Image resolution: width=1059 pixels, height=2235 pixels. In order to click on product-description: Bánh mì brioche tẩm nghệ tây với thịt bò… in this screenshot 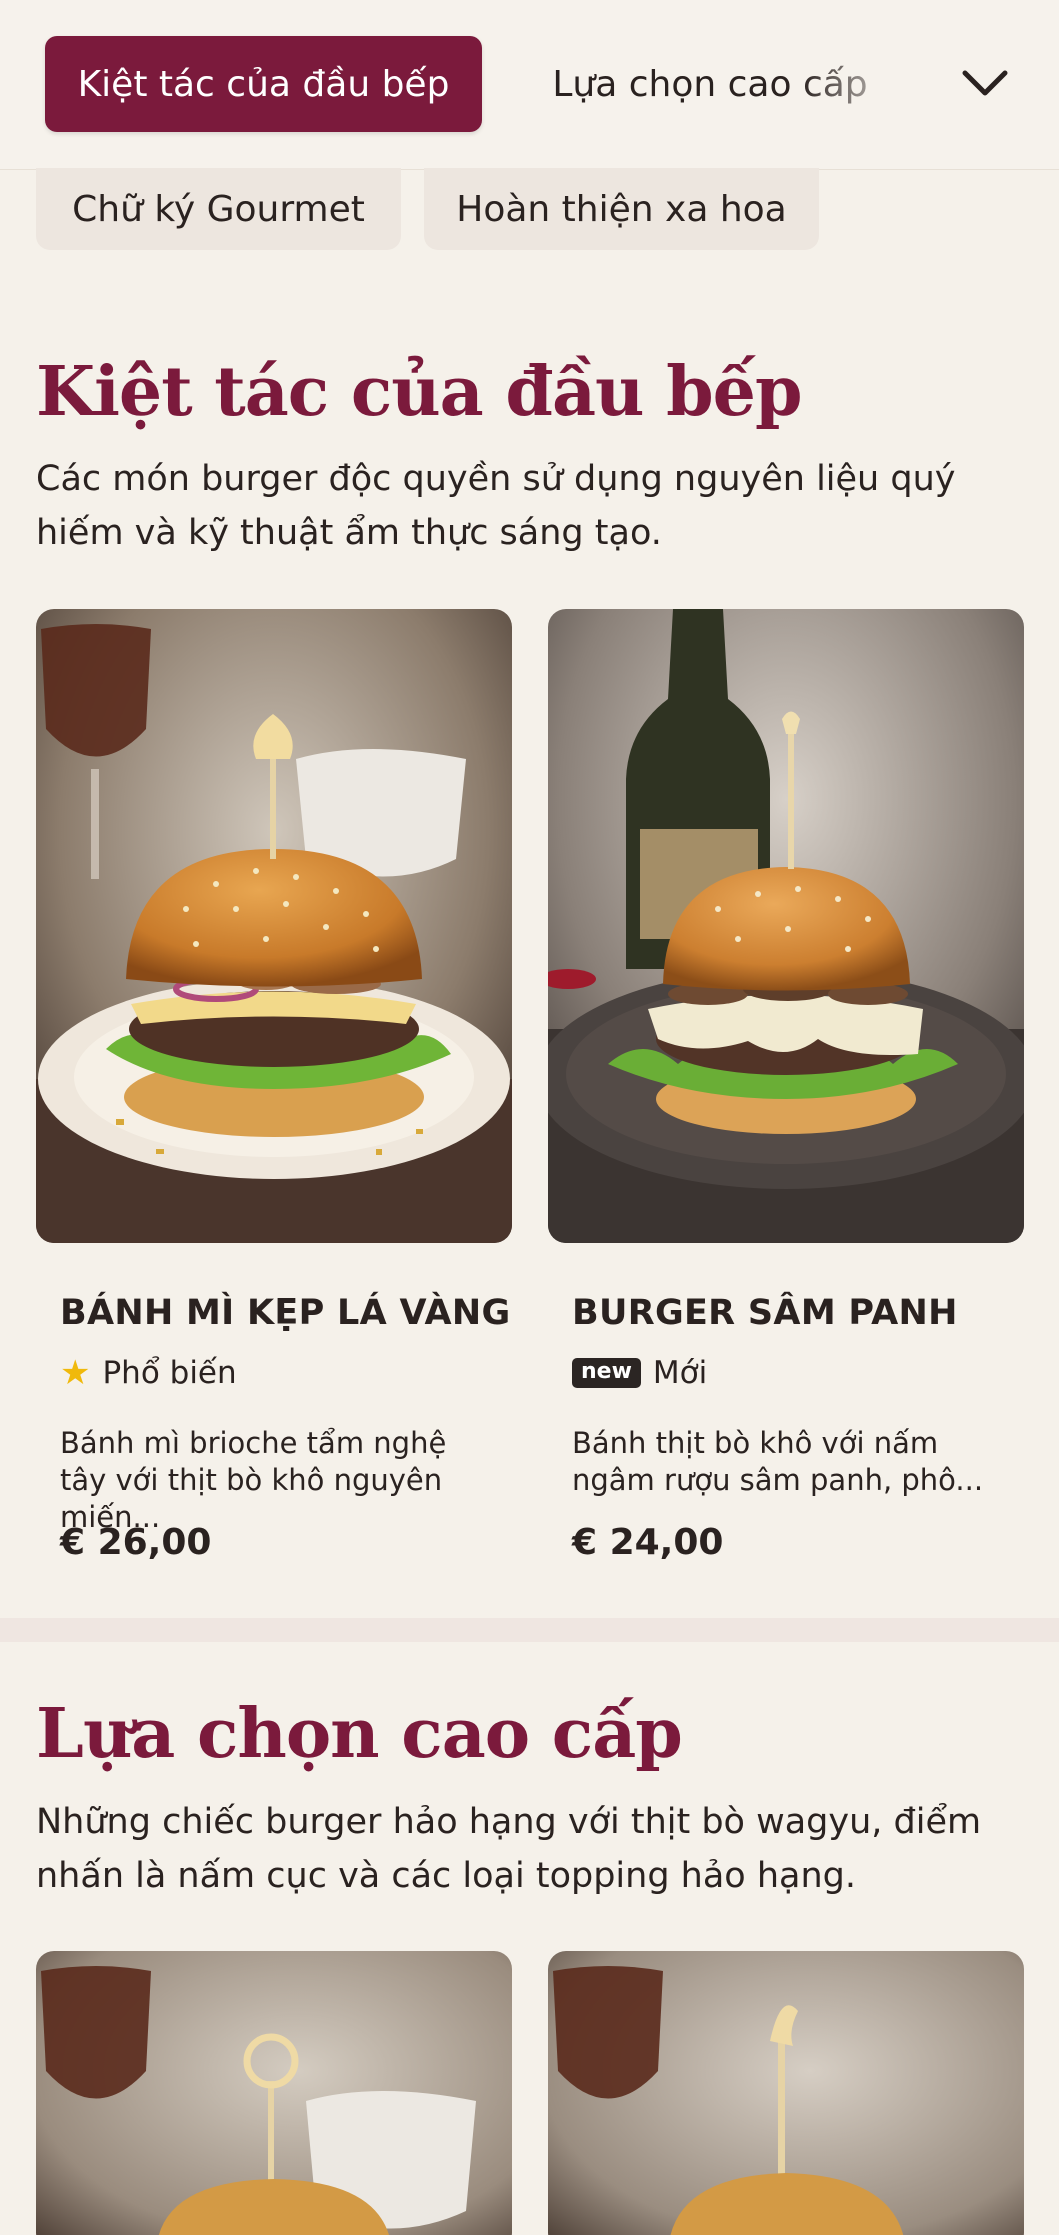, I will do `click(253, 1480)`.